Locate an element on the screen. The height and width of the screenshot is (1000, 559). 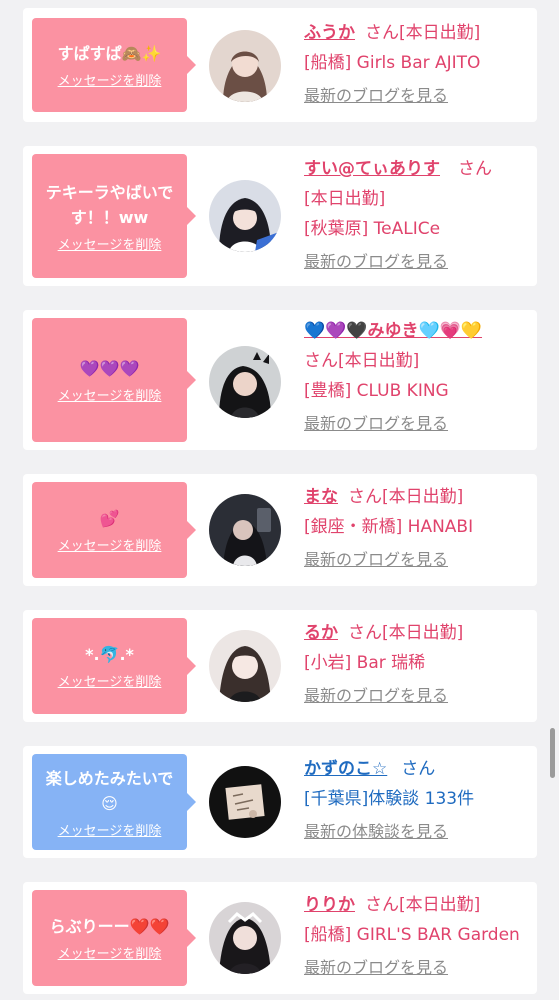
scrollbar-thumb is located at coordinates (552, 753).